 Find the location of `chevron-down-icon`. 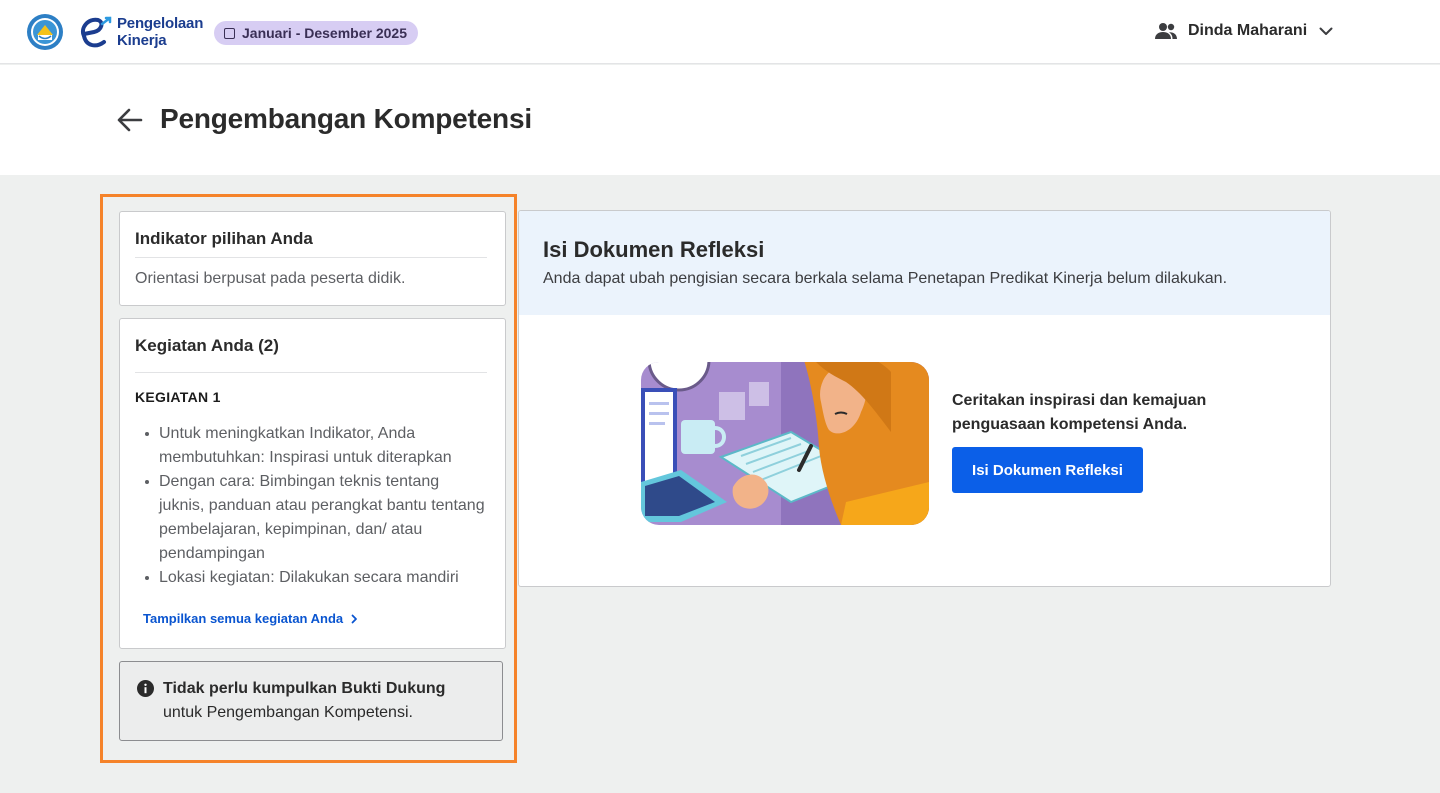

chevron-down-icon is located at coordinates (1326, 31).